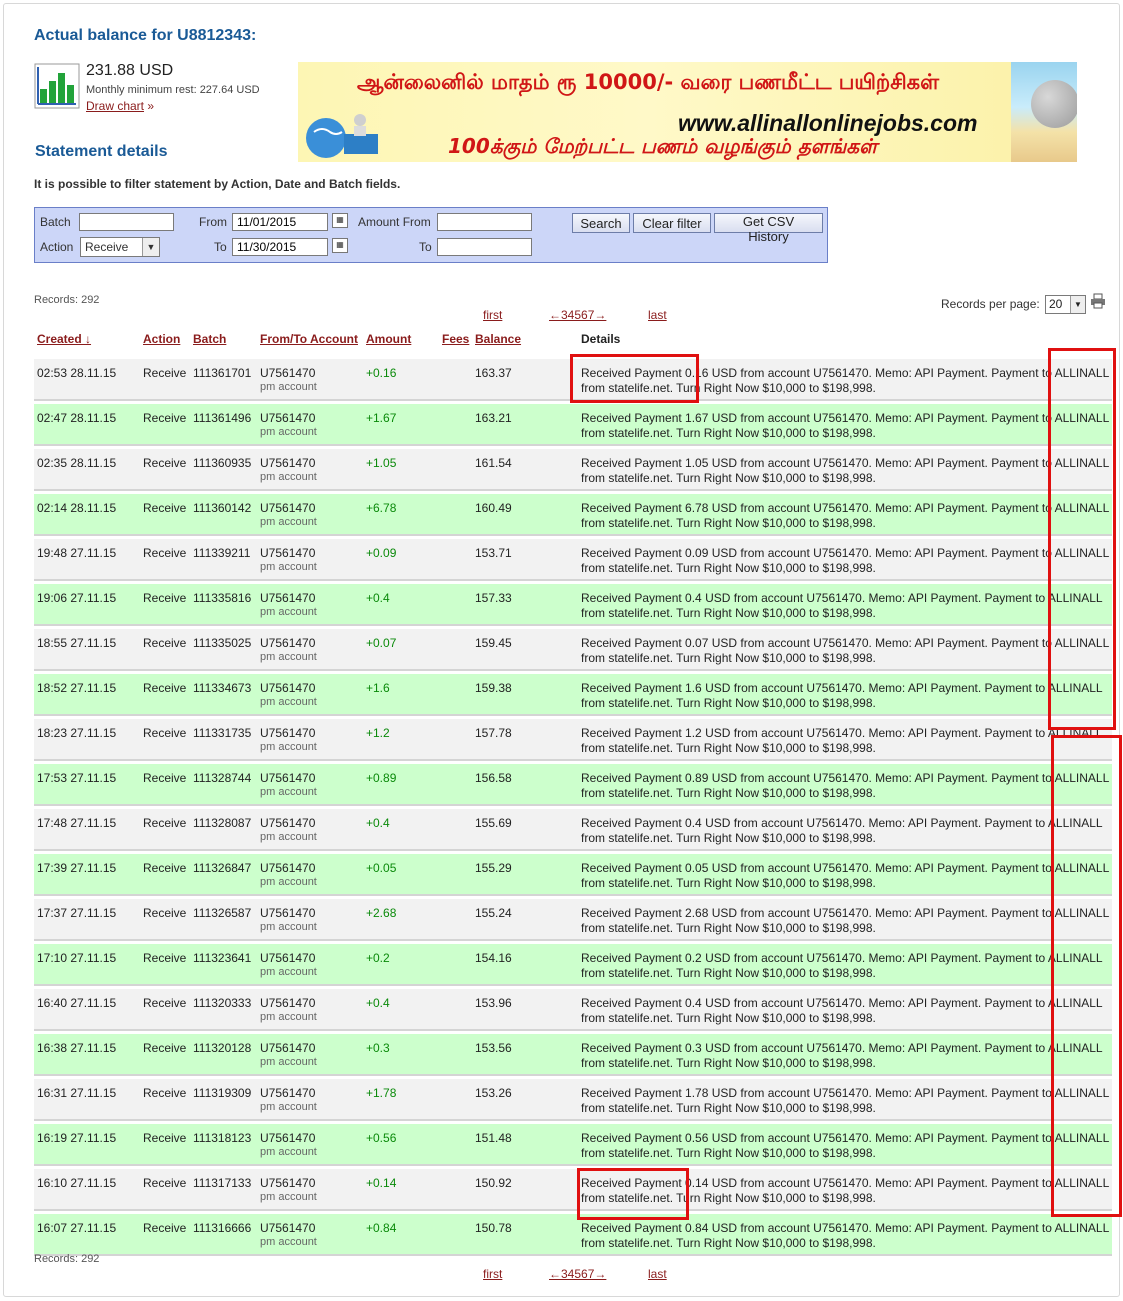  I want to click on draw-chart-arrow: », so click(151, 106).